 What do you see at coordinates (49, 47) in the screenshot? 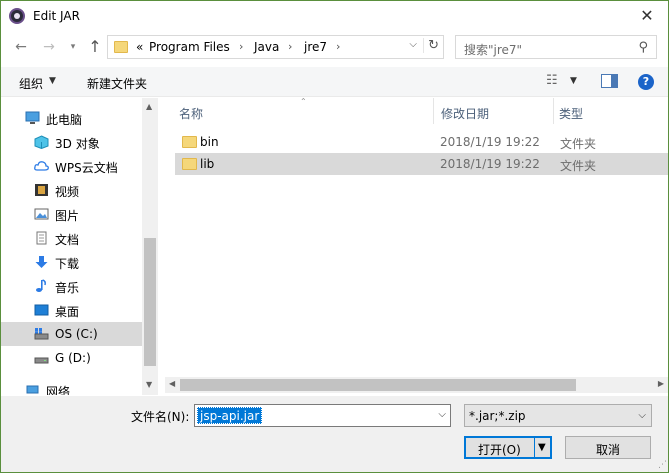
I see `forward-arrow-icon: →` at bounding box center [49, 47].